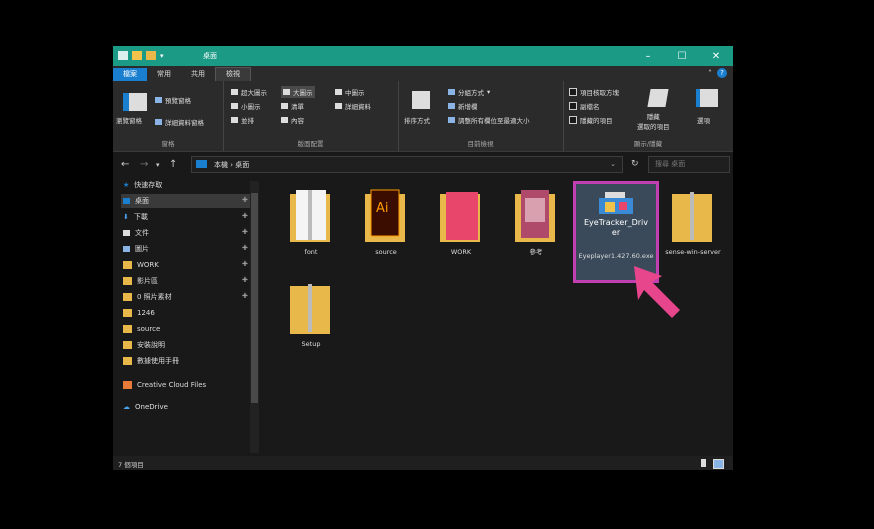 This screenshot has width=874, height=529. Describe the element at coordinates (682, 56) in the screenshot. I see `maximize-button: ☐` at that location.